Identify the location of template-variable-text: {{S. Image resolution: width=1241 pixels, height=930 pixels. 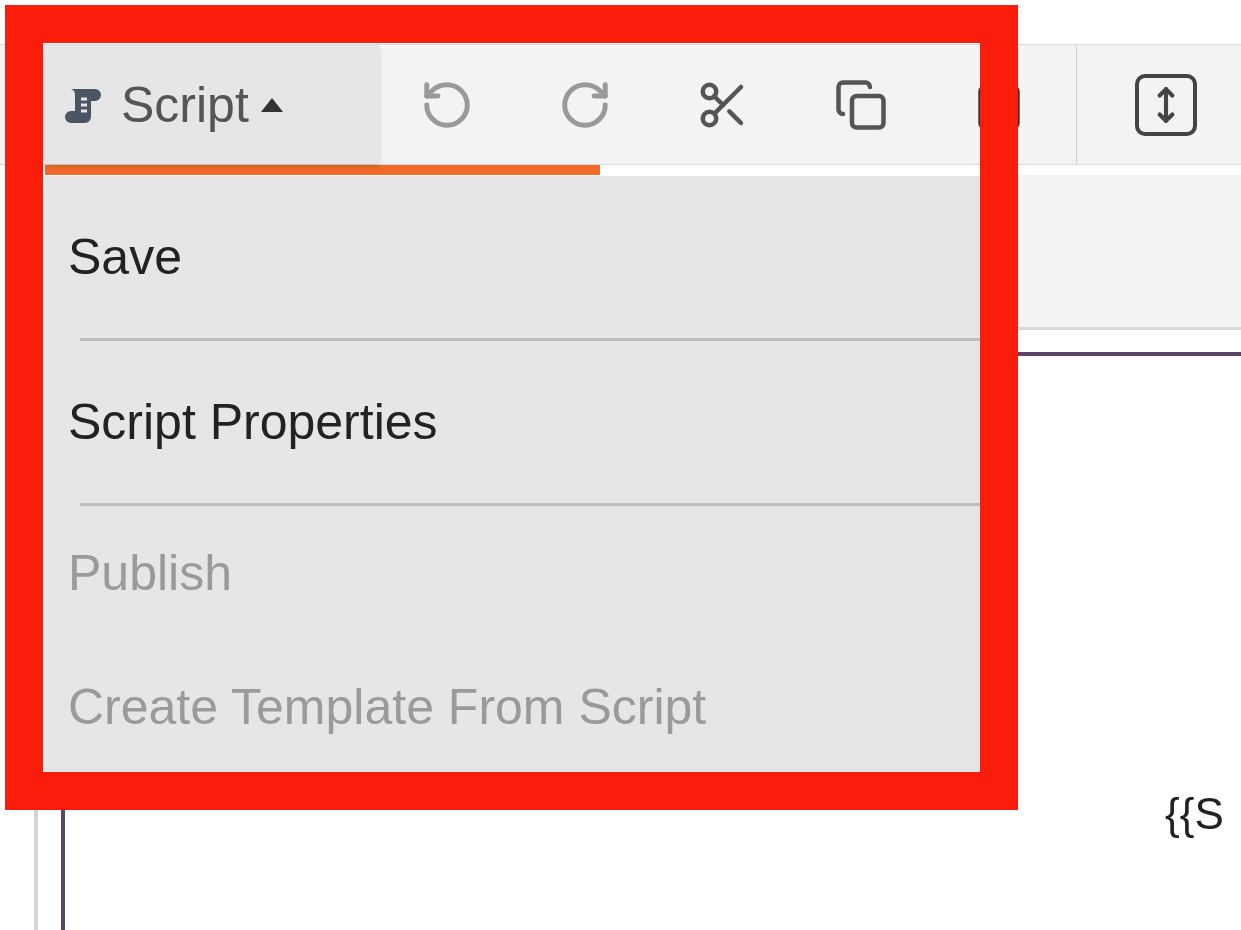
(1194, 814).